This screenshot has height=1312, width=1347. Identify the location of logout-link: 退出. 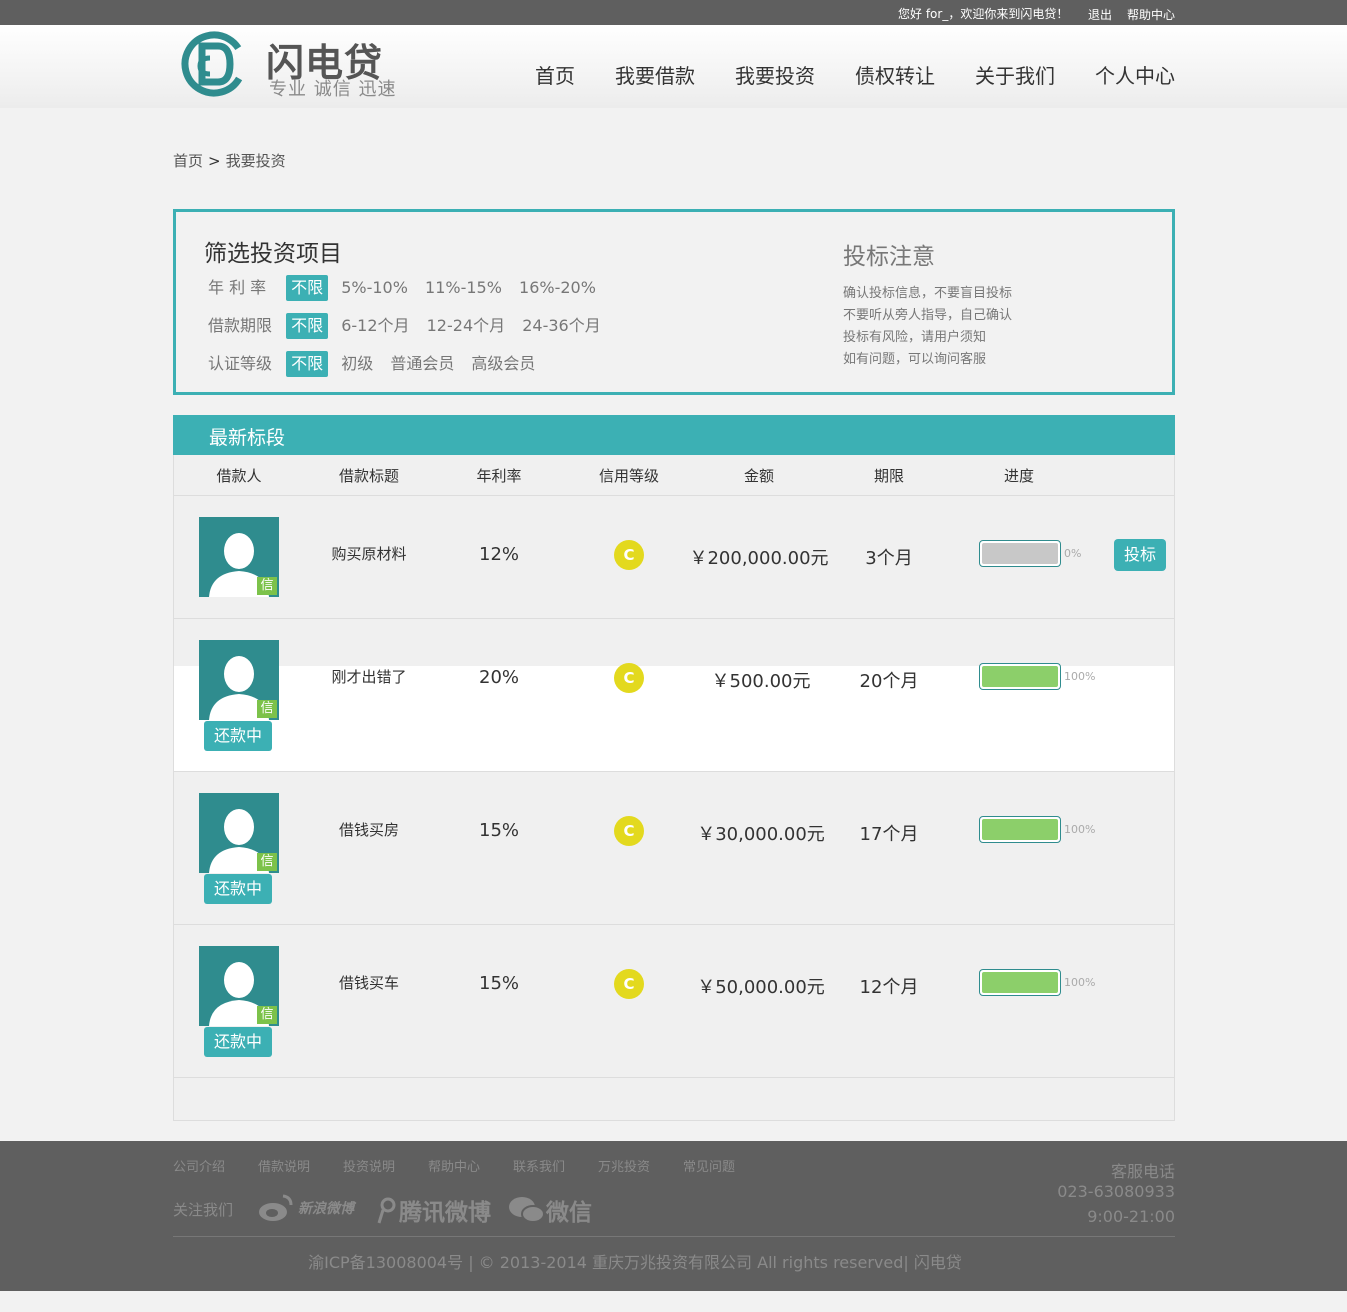
(1100, 14).